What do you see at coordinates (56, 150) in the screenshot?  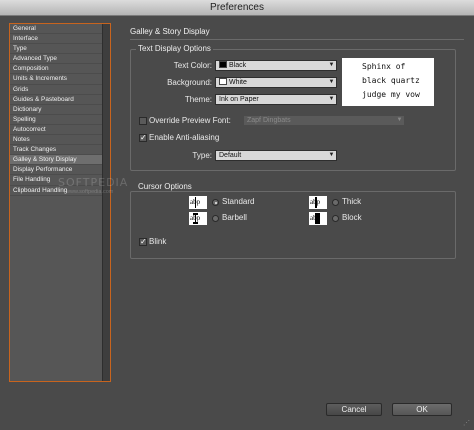 I see `sidebar-item: Track Changes` at bounding box center [56, 150].